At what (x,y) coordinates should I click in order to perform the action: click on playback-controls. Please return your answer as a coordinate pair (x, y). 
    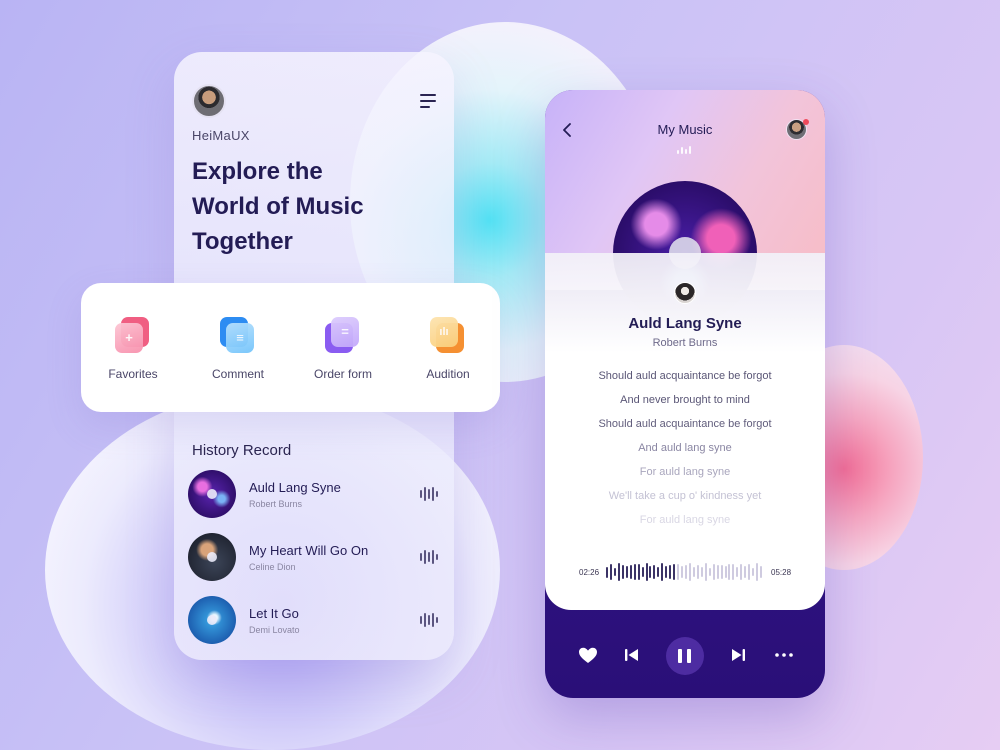
    Looking at the image, I should click on (685, 655).